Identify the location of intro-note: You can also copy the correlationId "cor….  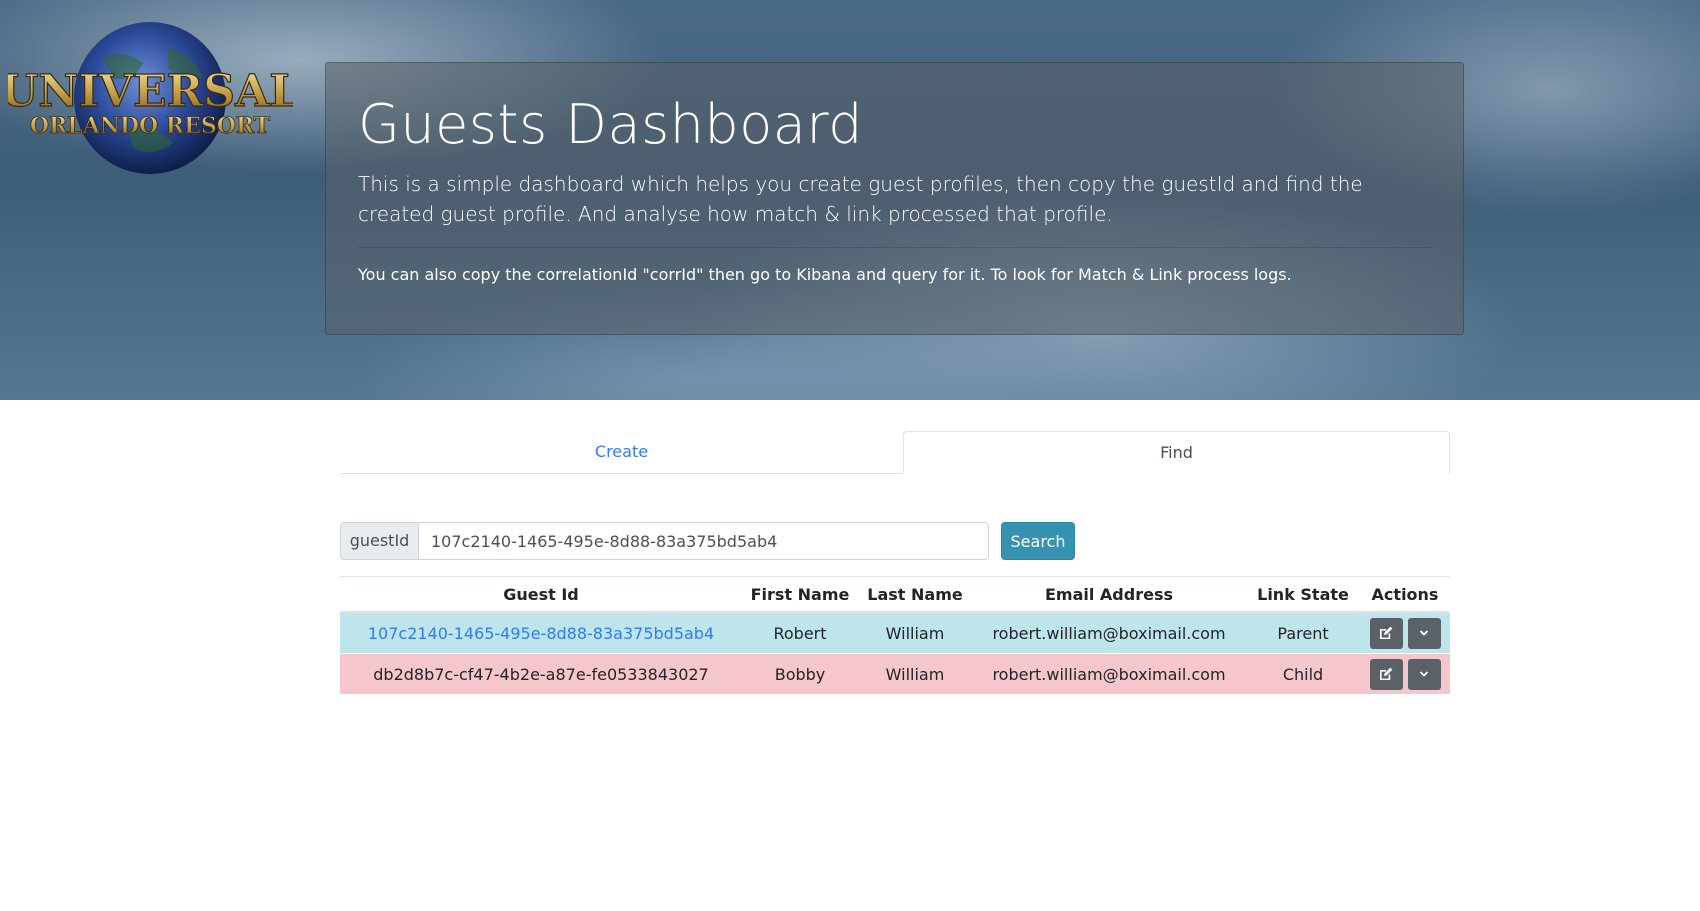
(825, 274).